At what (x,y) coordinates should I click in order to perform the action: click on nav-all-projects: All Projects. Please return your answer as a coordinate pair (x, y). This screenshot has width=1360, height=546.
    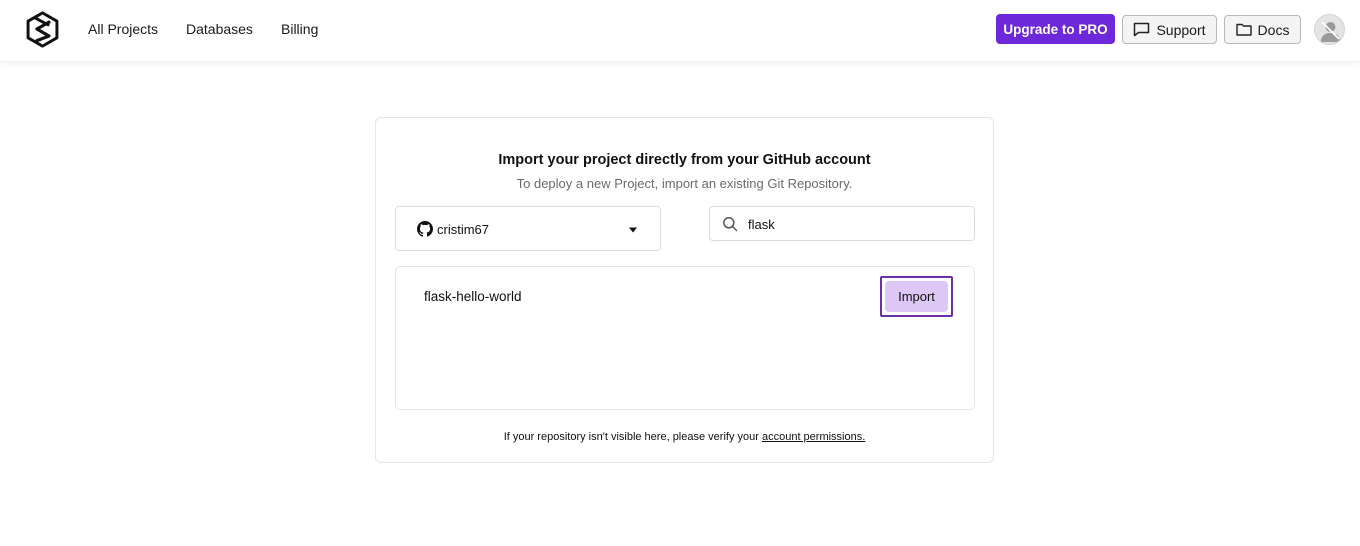
    Looking at the image, I should click on (123, 29).